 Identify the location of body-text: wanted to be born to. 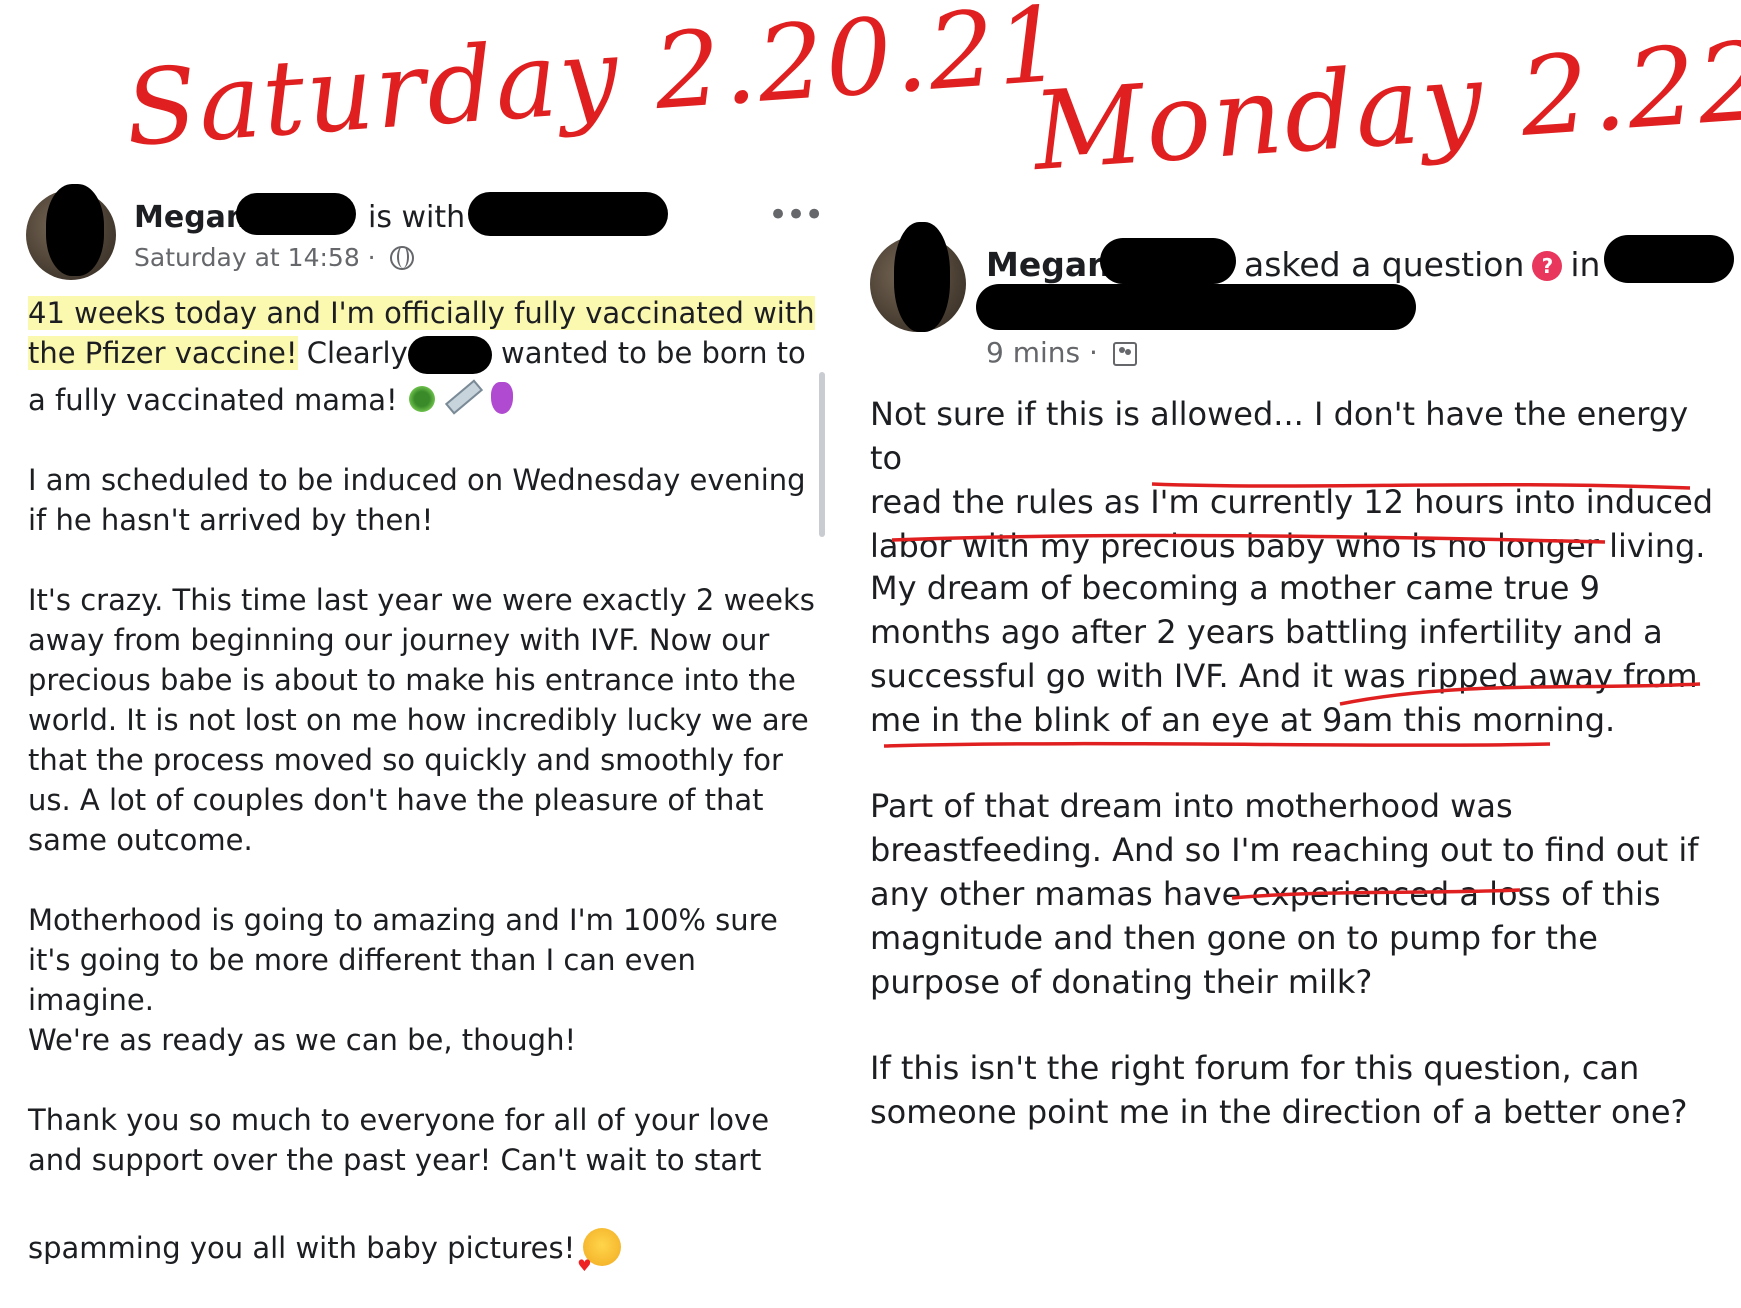
(648, 353).